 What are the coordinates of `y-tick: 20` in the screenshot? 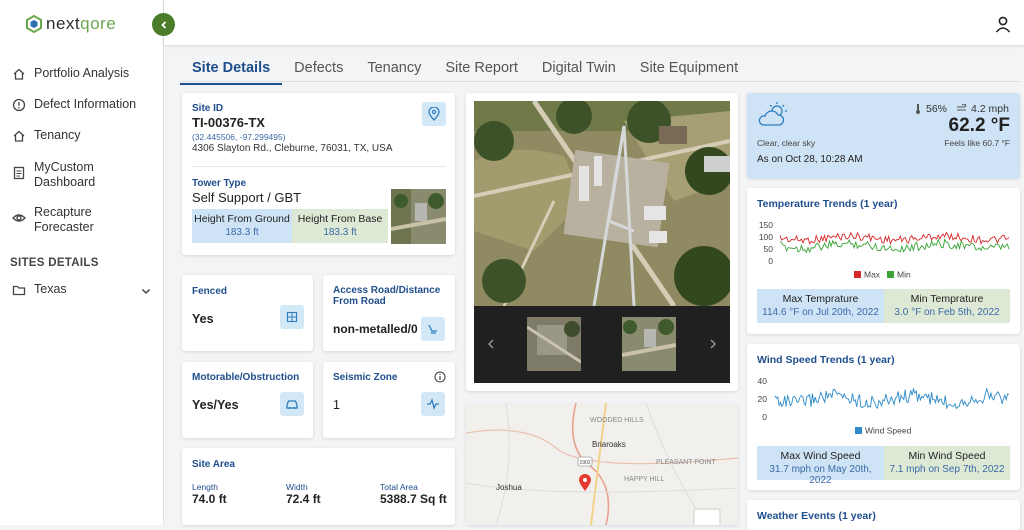 It's located at (763, 399).